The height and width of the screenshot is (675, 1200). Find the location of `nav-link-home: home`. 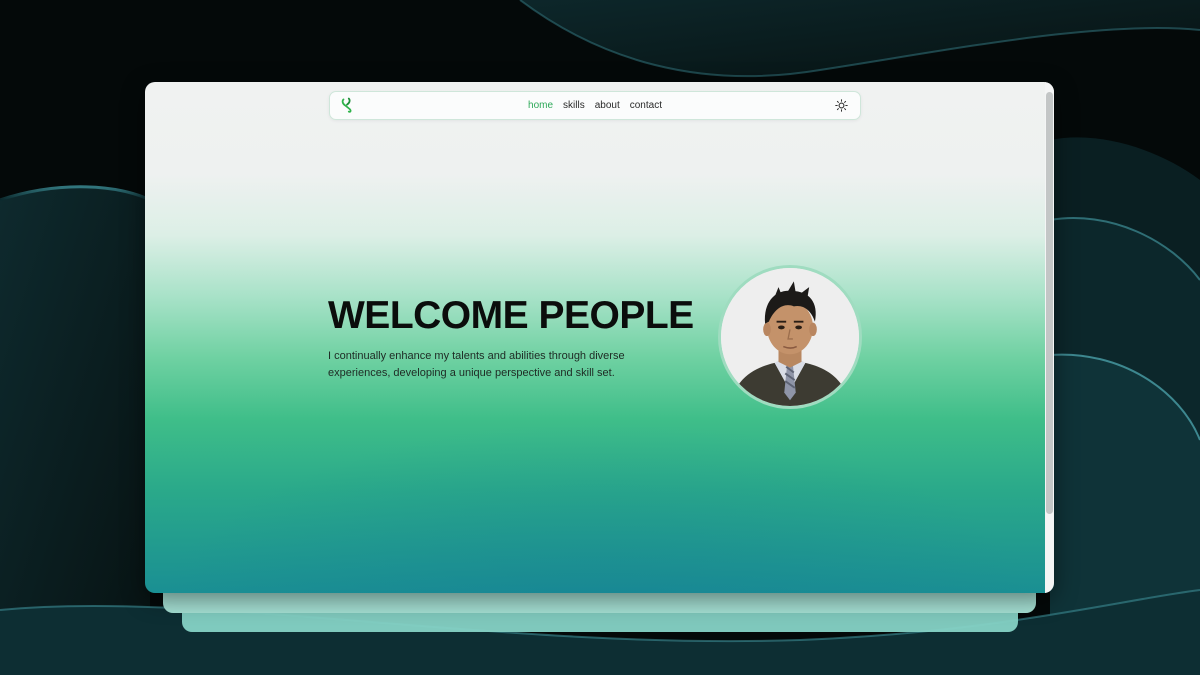

nav-link-home: home is located at coordinates (540, 105).